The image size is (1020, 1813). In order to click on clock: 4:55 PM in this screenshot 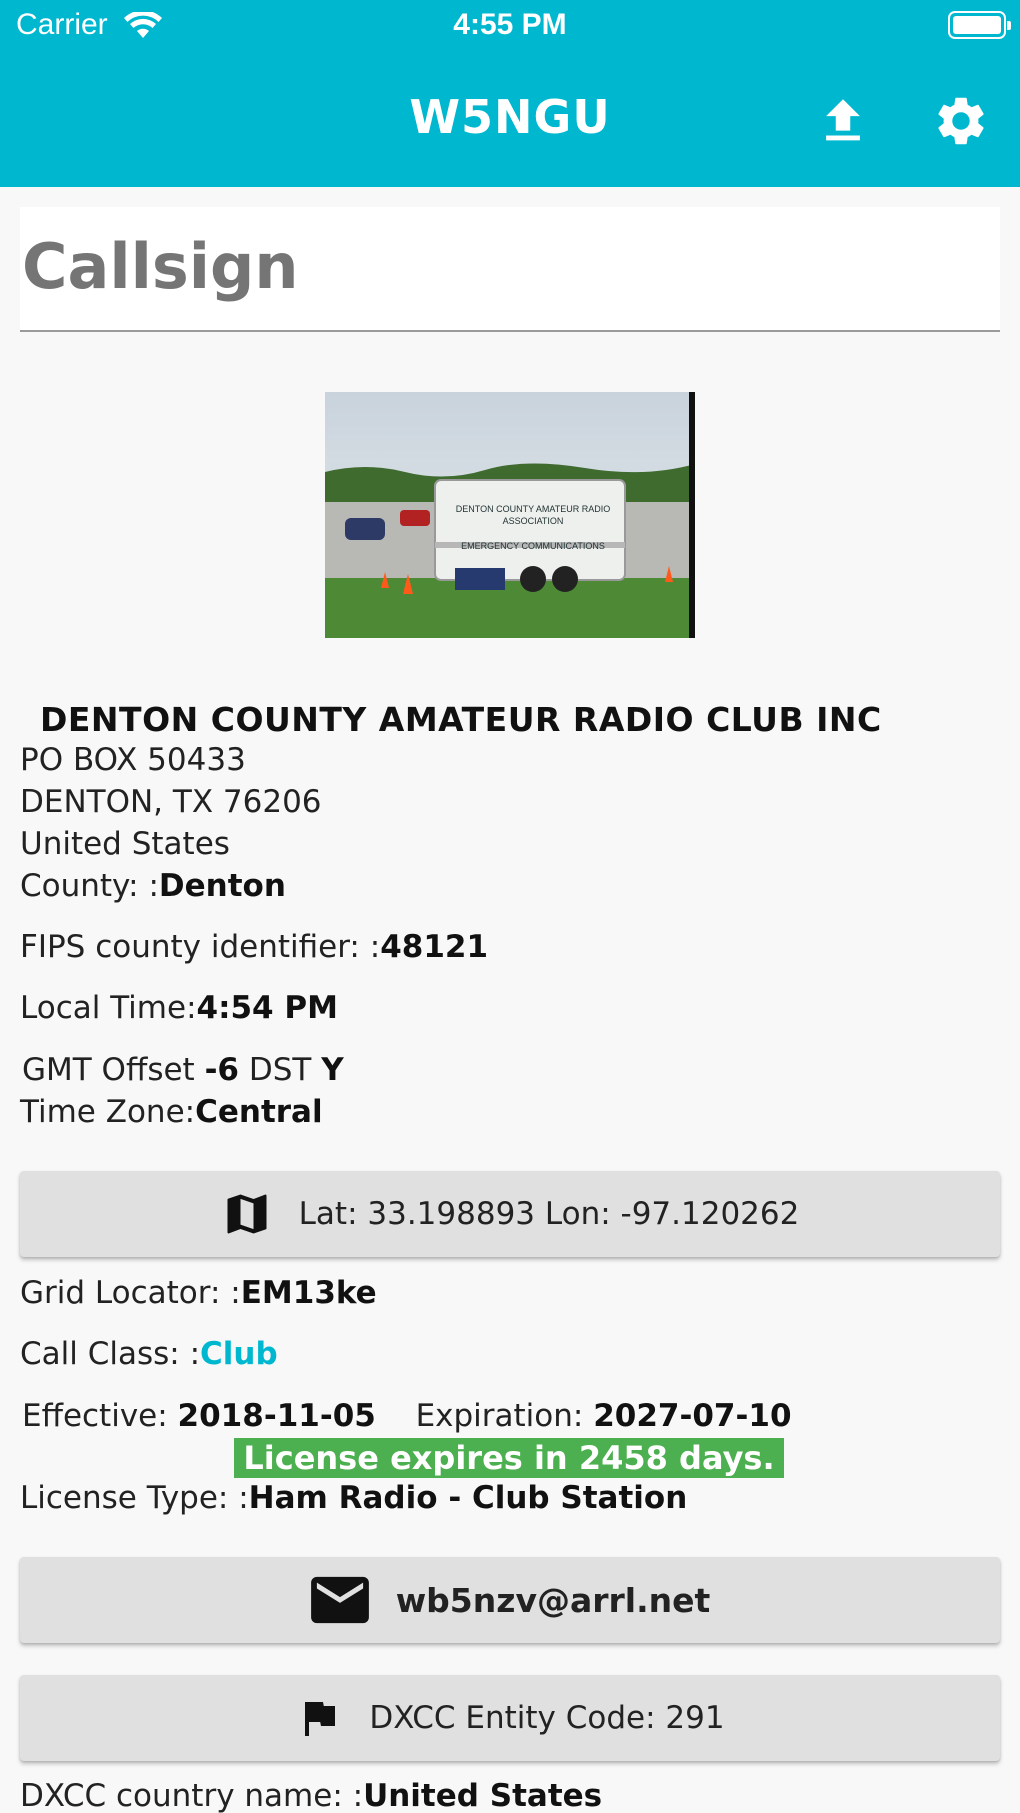, I will do `click(510, 24)`.